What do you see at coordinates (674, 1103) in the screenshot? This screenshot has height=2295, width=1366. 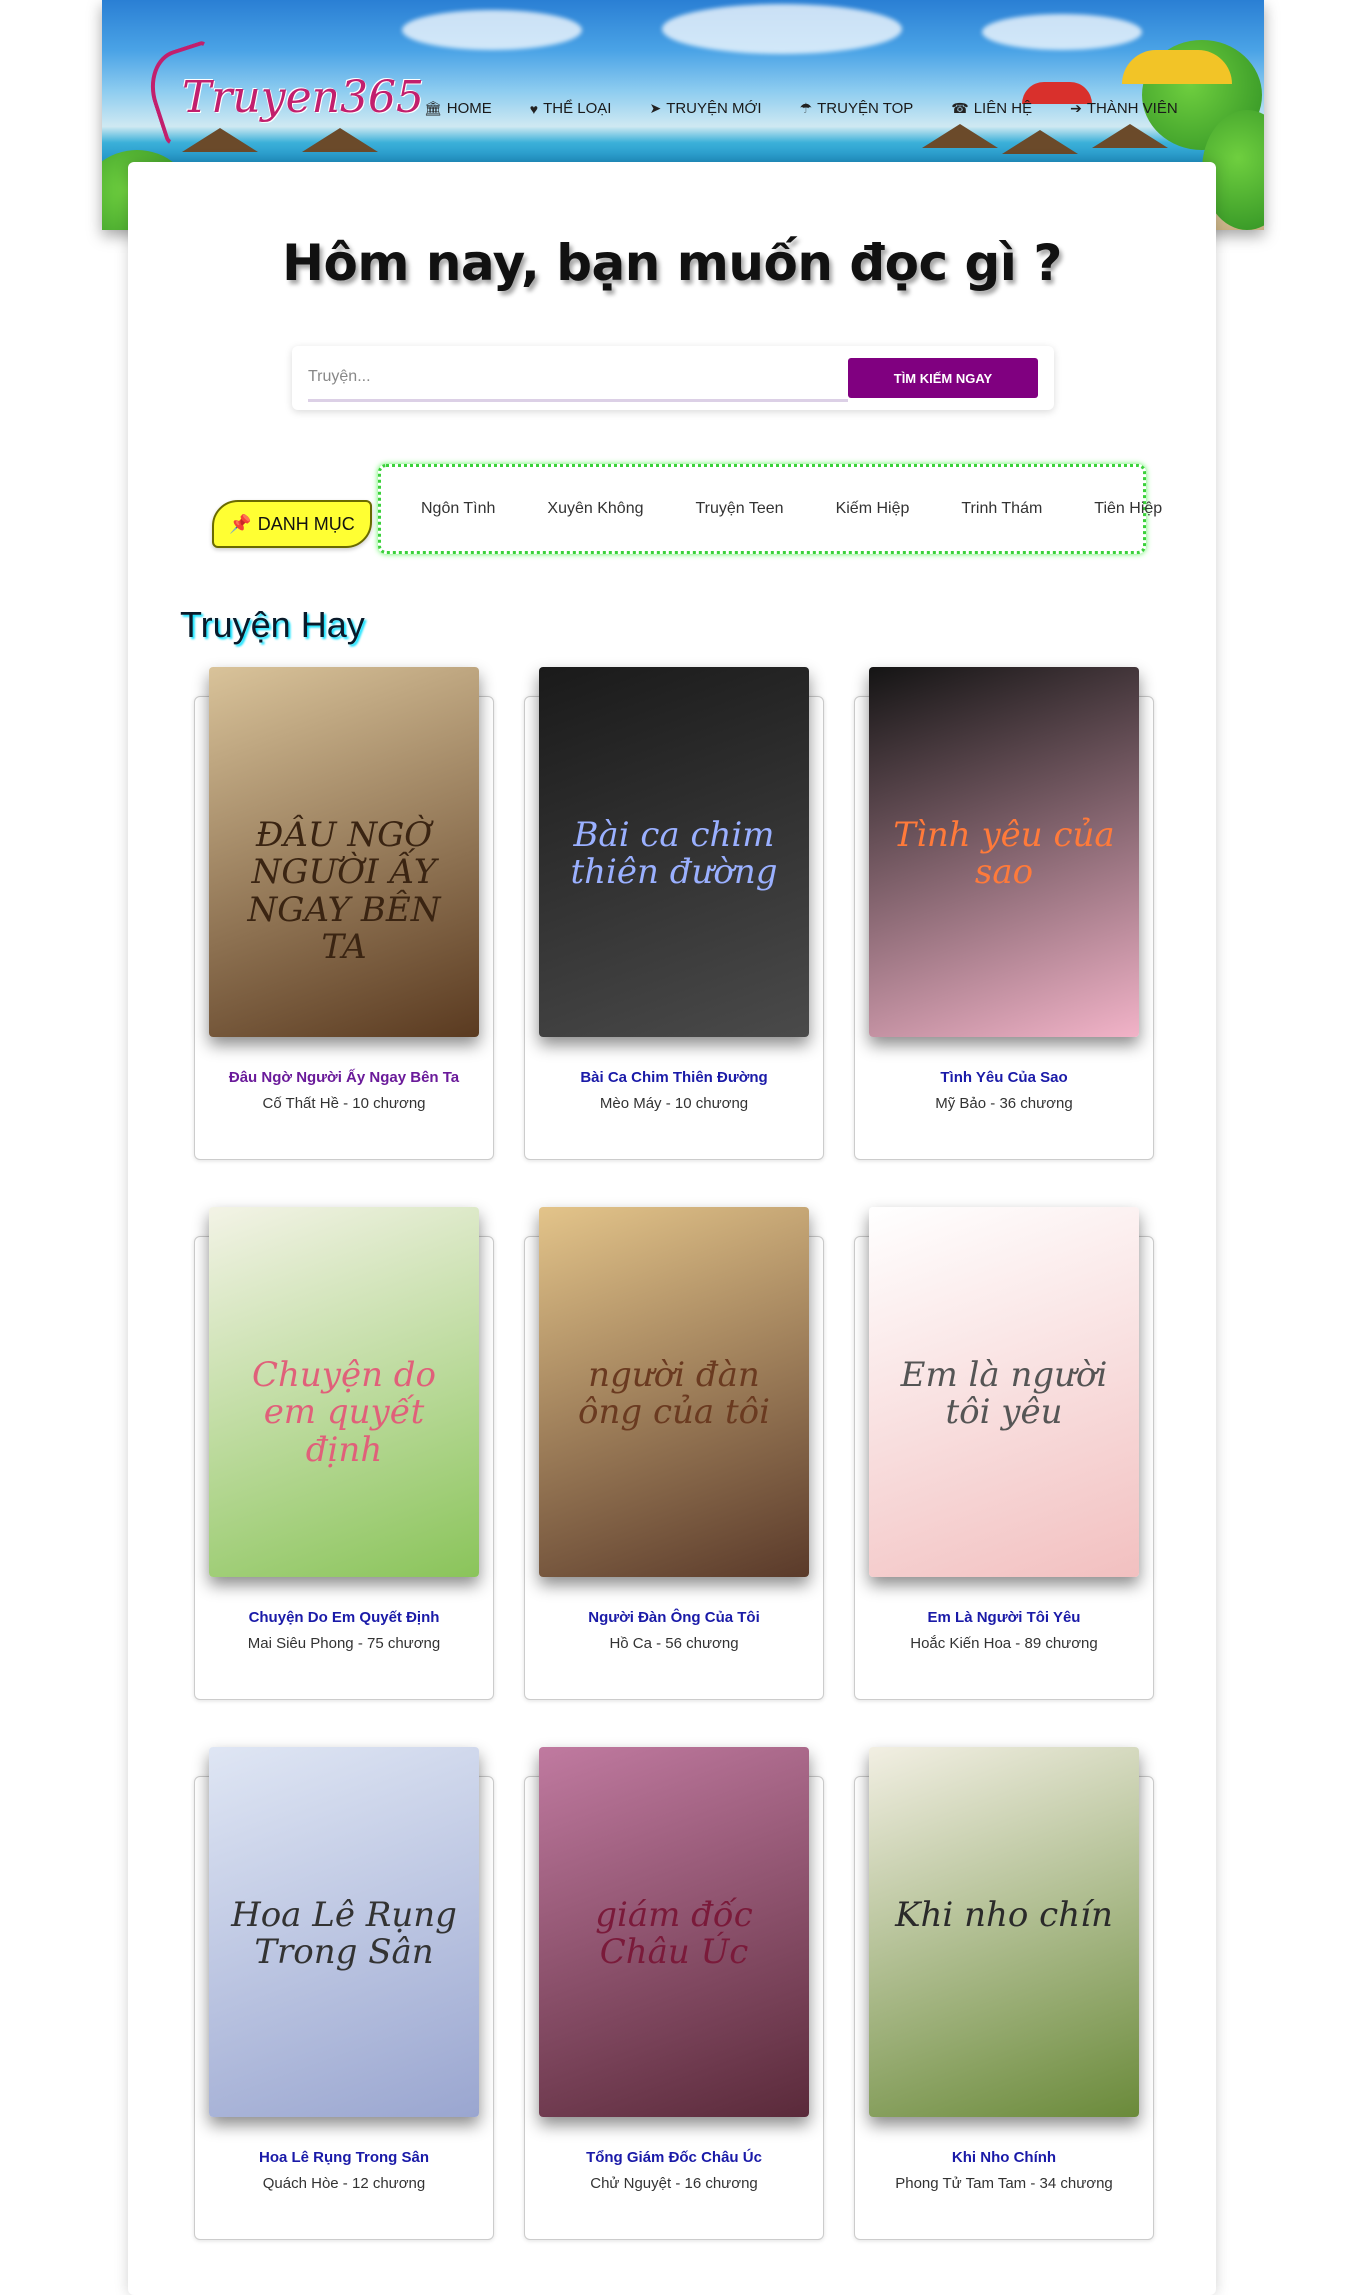 I see `book-meta: Mèo Máy - 10 chương` at bounding box center [674, 1103].